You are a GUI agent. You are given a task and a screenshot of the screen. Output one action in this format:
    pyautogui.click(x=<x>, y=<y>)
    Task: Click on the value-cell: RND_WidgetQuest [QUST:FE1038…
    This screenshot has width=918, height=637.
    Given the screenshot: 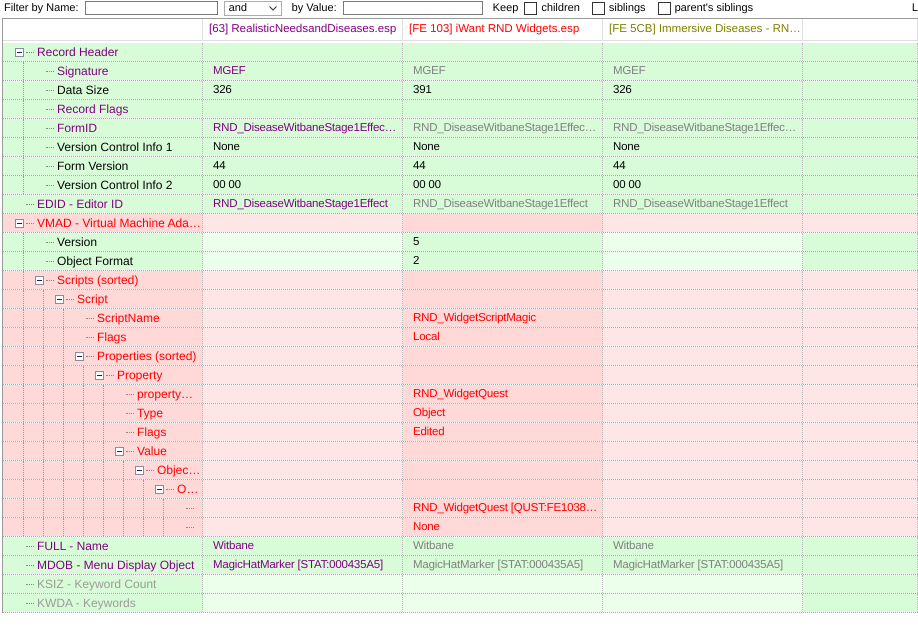 What is the action you would take?
    pyautogui.click(x=503, y=508)
    